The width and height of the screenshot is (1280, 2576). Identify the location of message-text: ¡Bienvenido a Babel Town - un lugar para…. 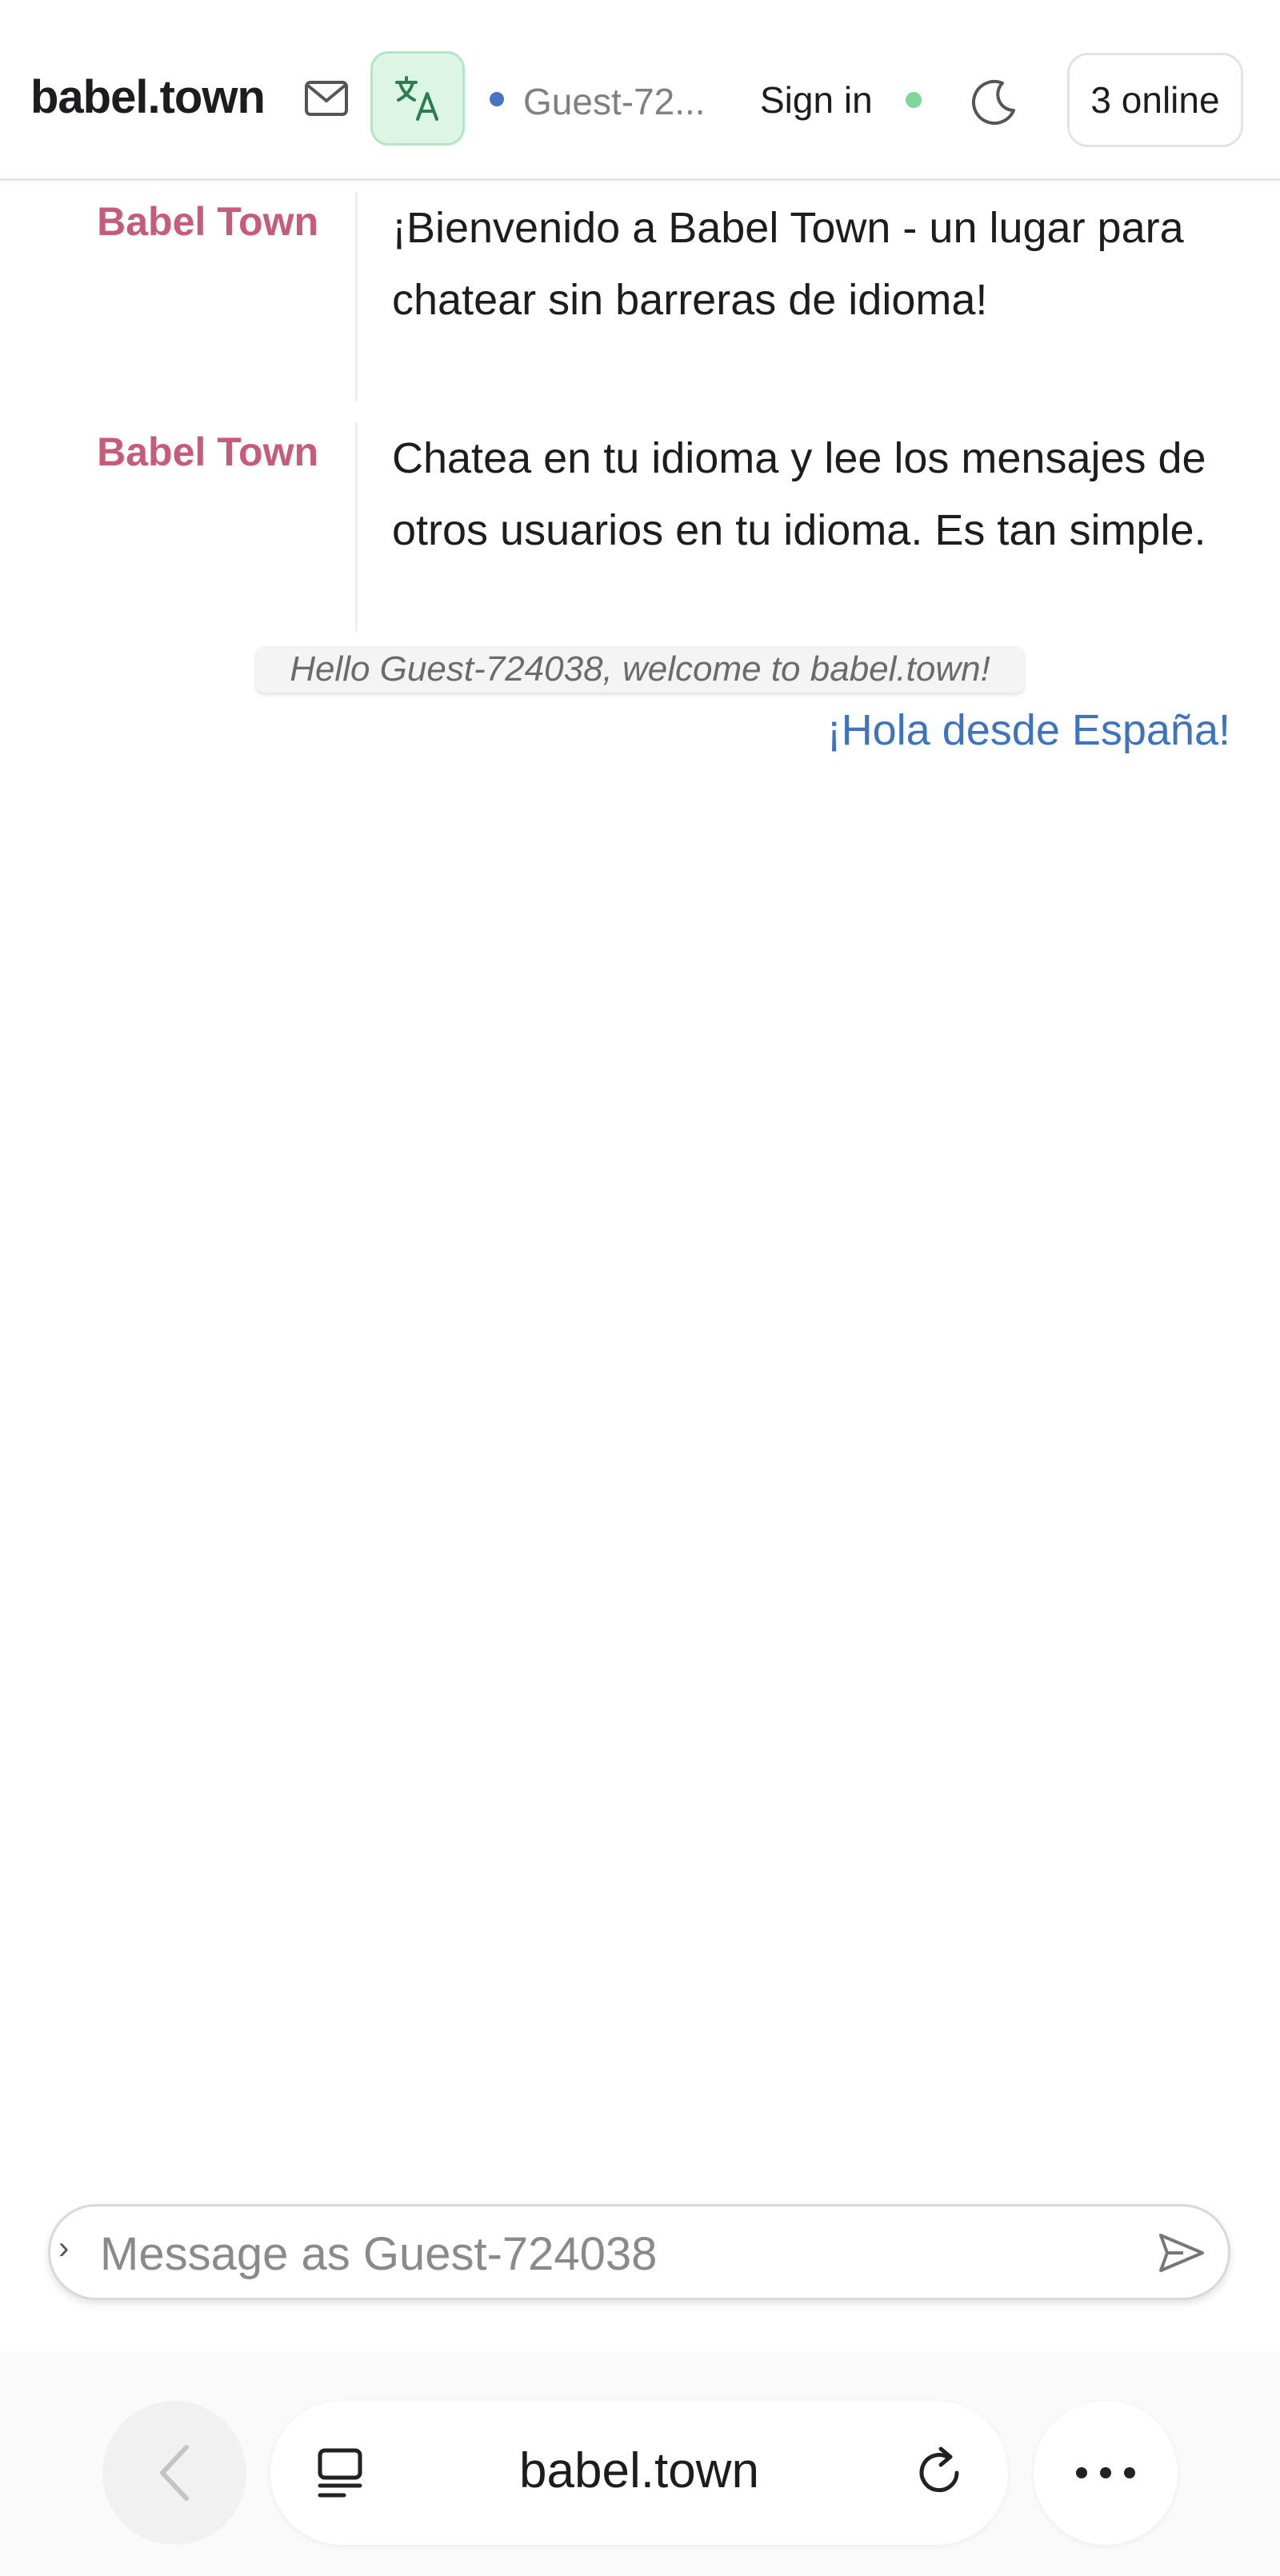
(788, 264).